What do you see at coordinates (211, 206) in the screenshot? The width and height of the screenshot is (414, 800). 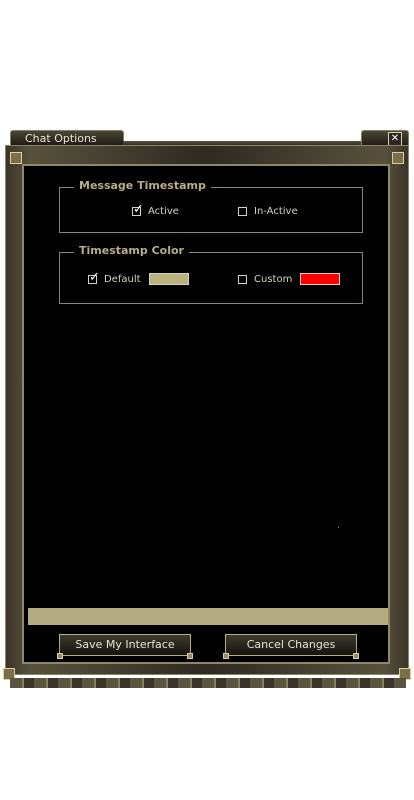 I see `message-timestamp-group: Message Timestamp Active In-Active` at bounding box center [211, 206].